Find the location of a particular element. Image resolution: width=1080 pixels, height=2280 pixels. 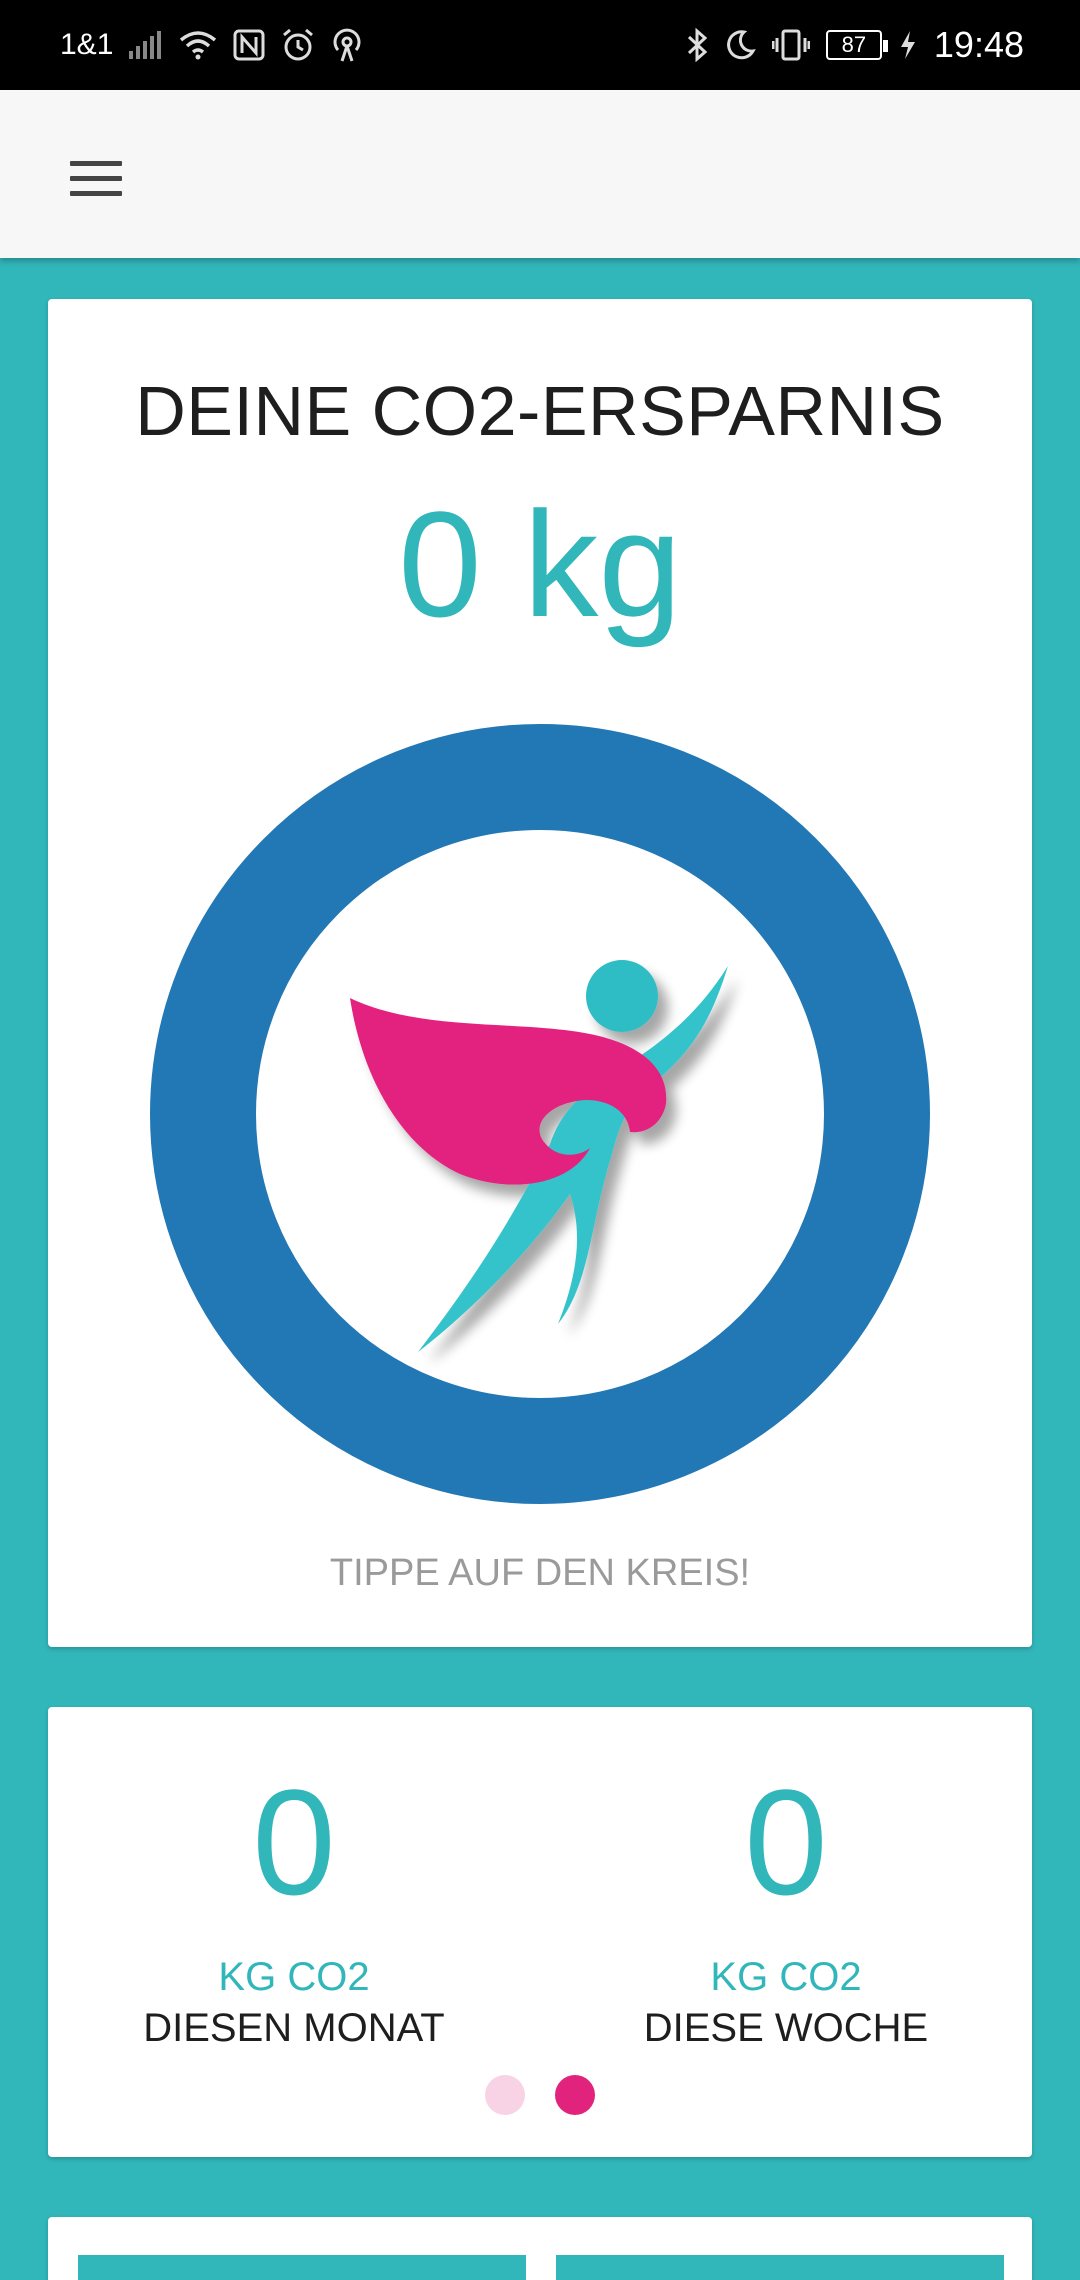

superhero-logo-icon is located at coordinates (539, 1156).